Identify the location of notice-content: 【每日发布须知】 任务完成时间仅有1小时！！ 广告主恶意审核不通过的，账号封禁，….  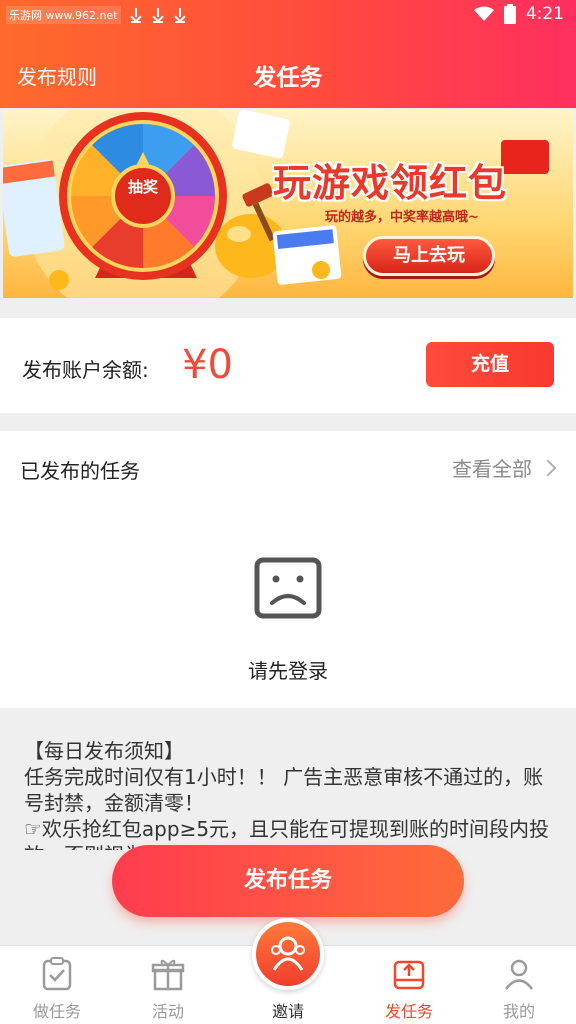
(291, 794).